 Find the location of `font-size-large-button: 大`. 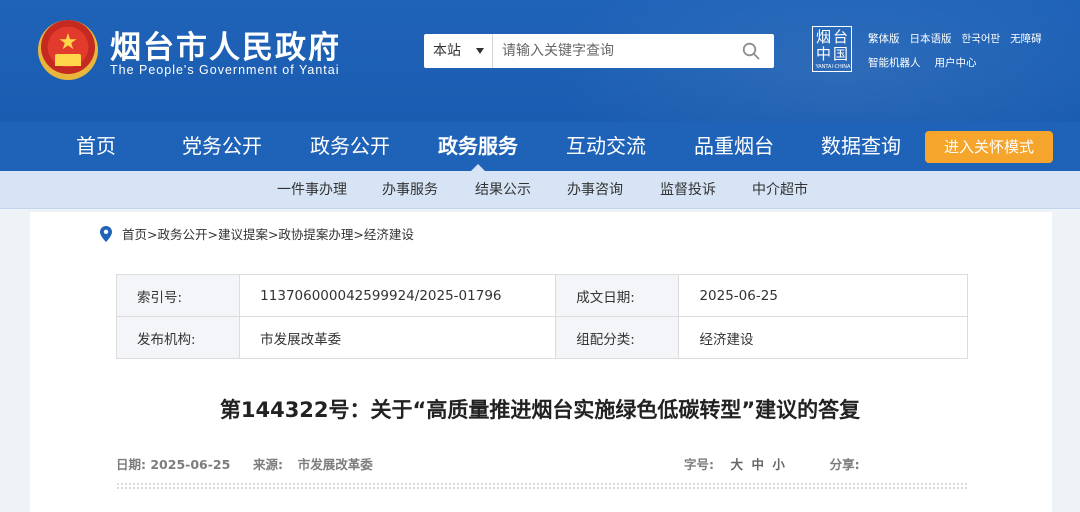

font-size-large-button: 大 is located at coordinates (737, 464).